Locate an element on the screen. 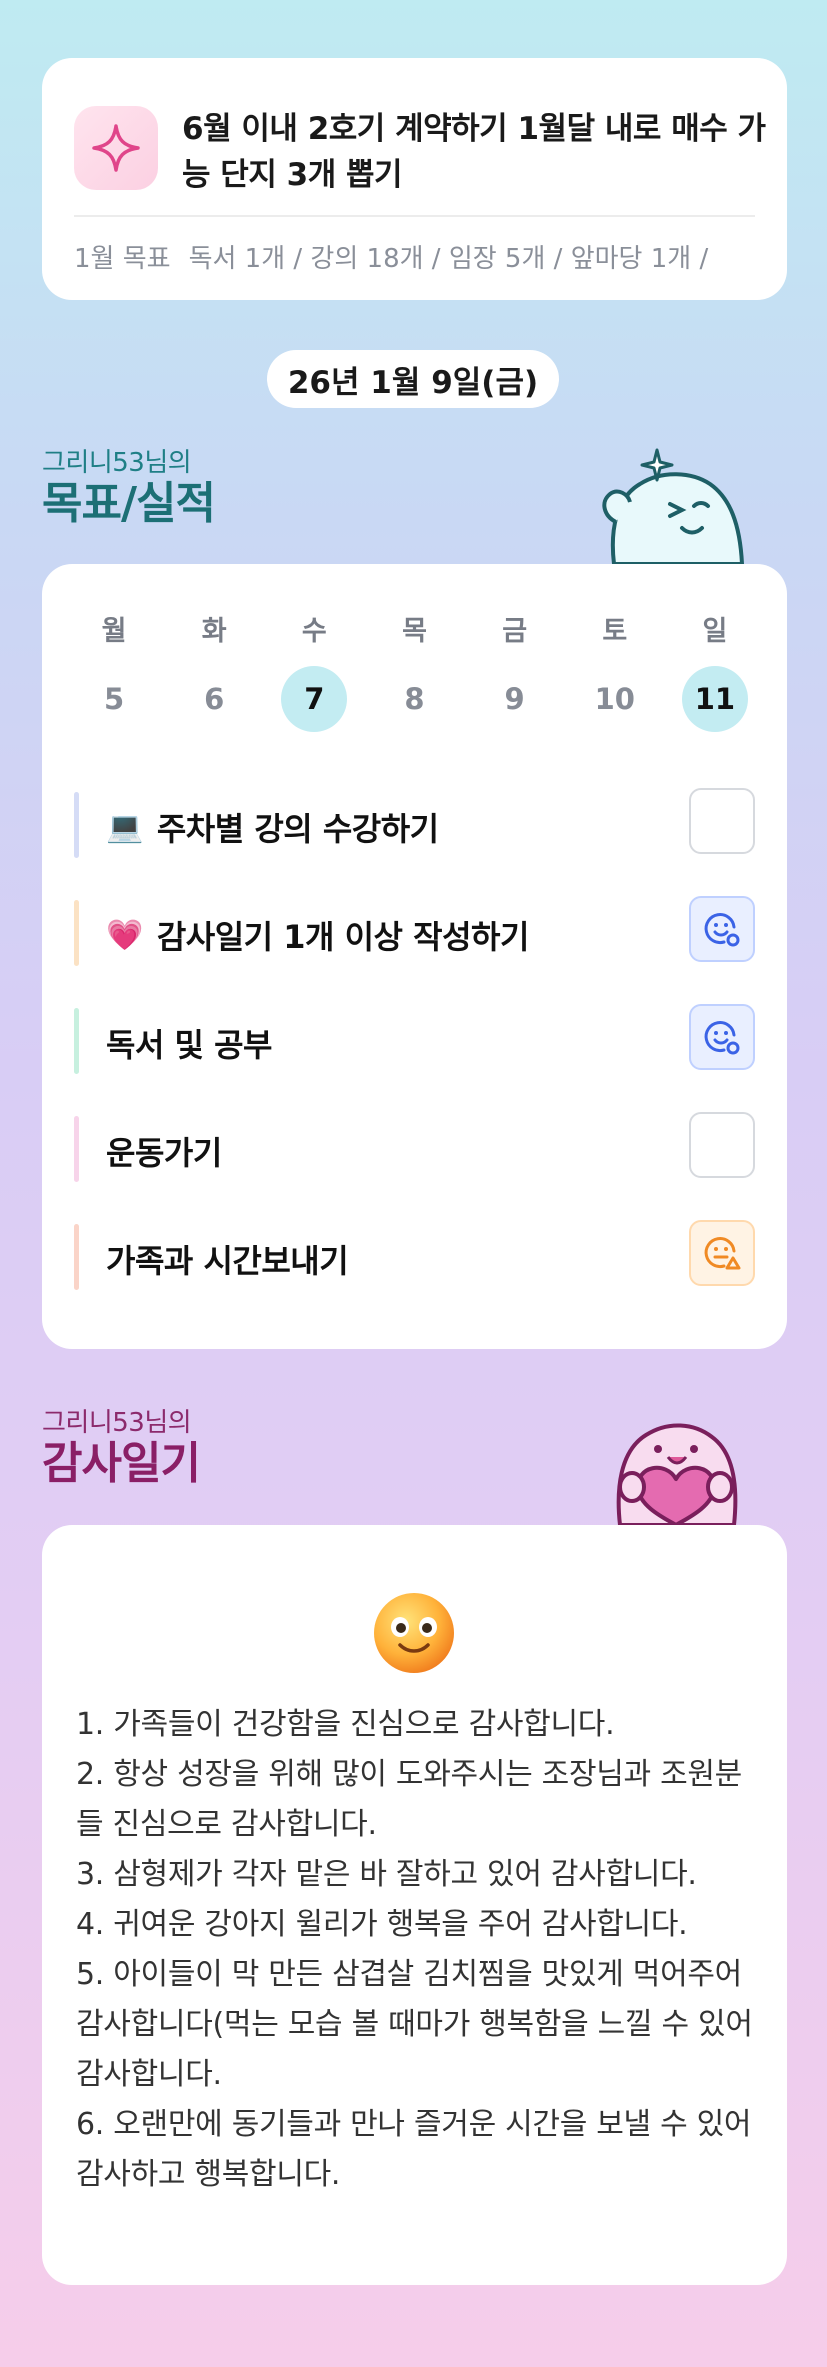 Image resolution: width=827 pixels, height=2367 pixels. goal-subtitle-items: 독서 1개 / 강의 18개 / 임장 5개 / 앞마당 1개 / is located at coordinates (448, 259).